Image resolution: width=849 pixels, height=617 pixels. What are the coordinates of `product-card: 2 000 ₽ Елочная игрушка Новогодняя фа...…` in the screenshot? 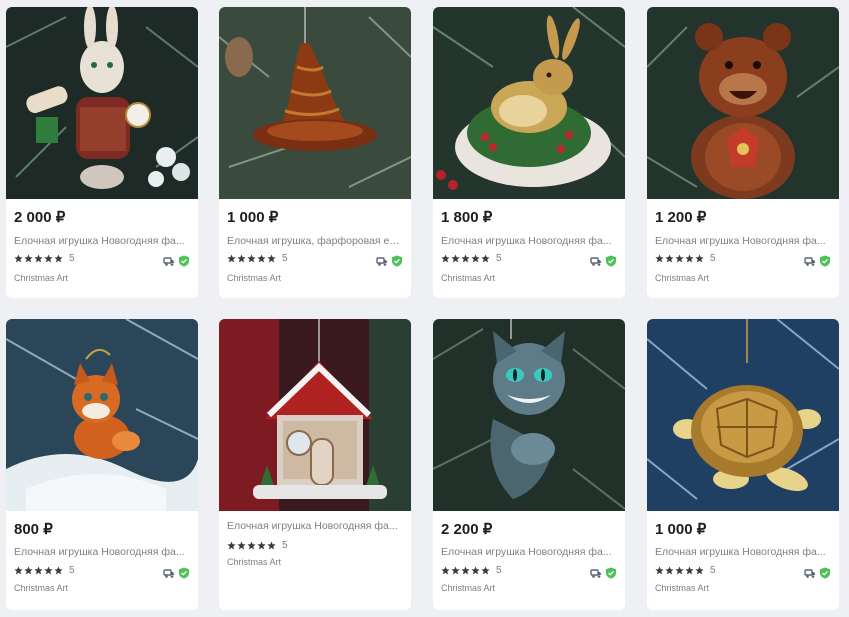 It's located at (102, 152).